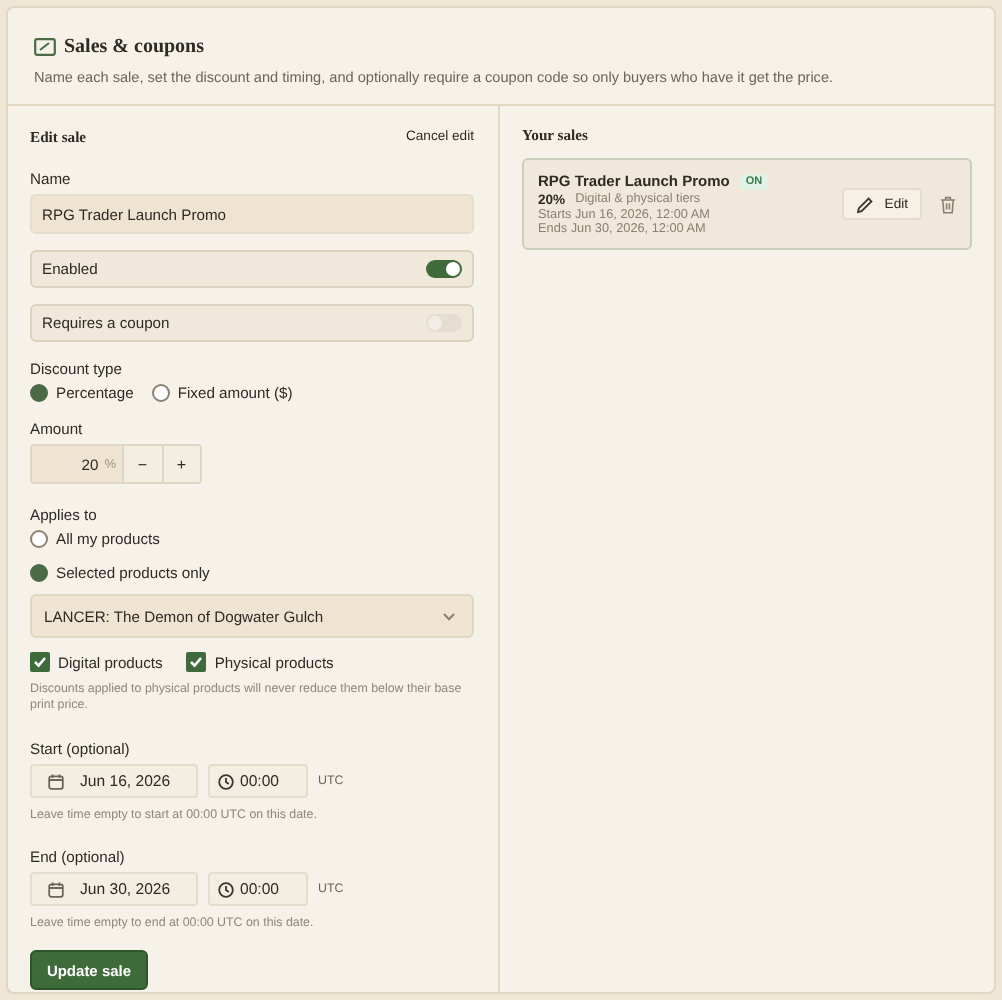  Describe the element at coordinates (143, 464) in the screenshot. I see `decrement-button: −` at that location.